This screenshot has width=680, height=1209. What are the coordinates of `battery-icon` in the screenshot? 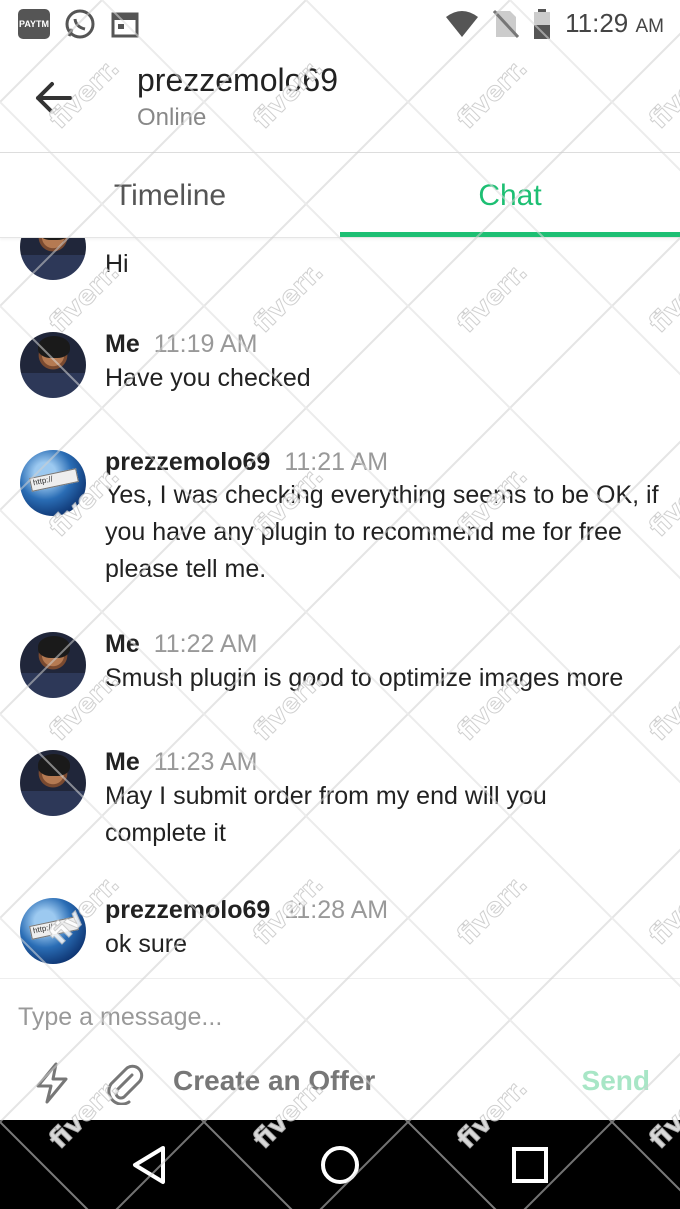 It's located at (542, 23).